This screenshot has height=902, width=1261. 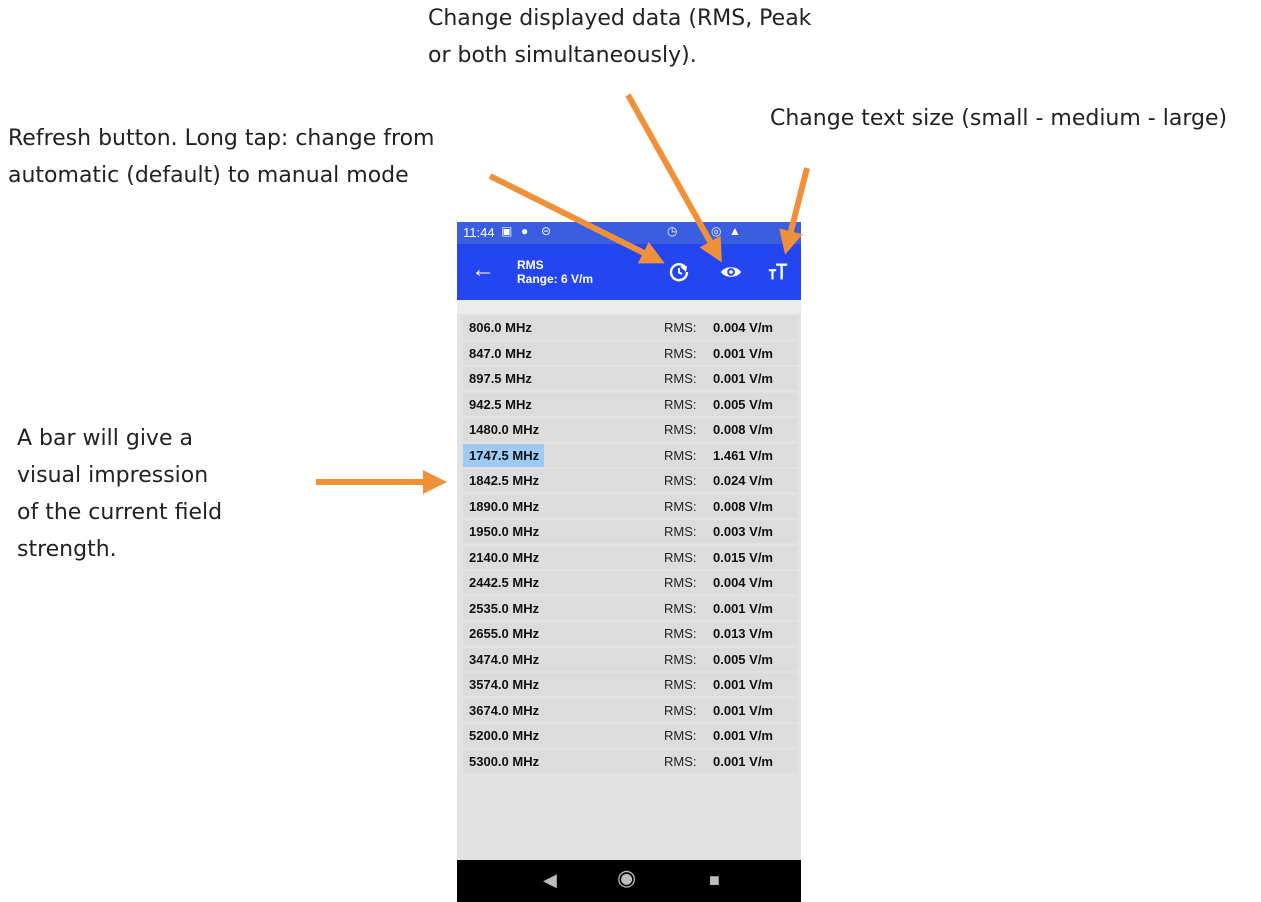 I want to click on text-size-icon, so click(x=778, y=271).